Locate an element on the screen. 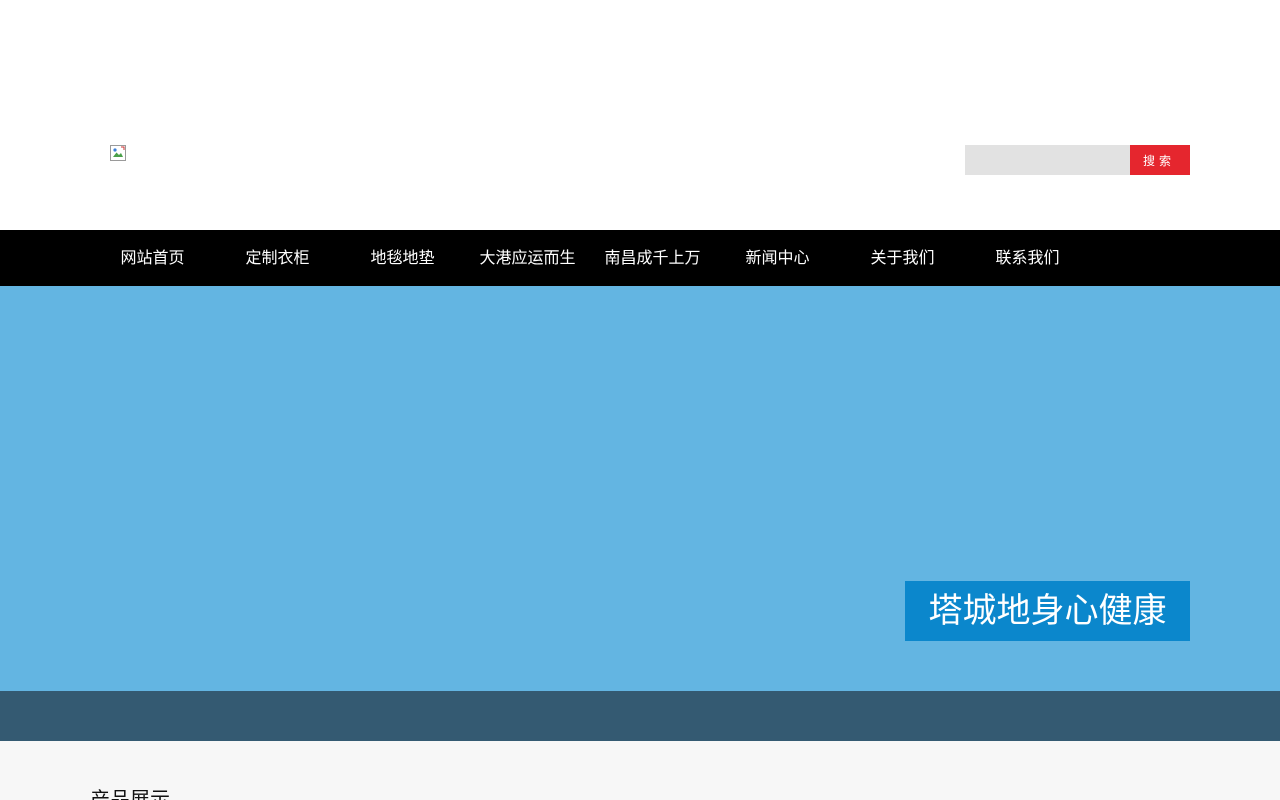  search-form: 搜索 is located at coordinates (1077, 160).